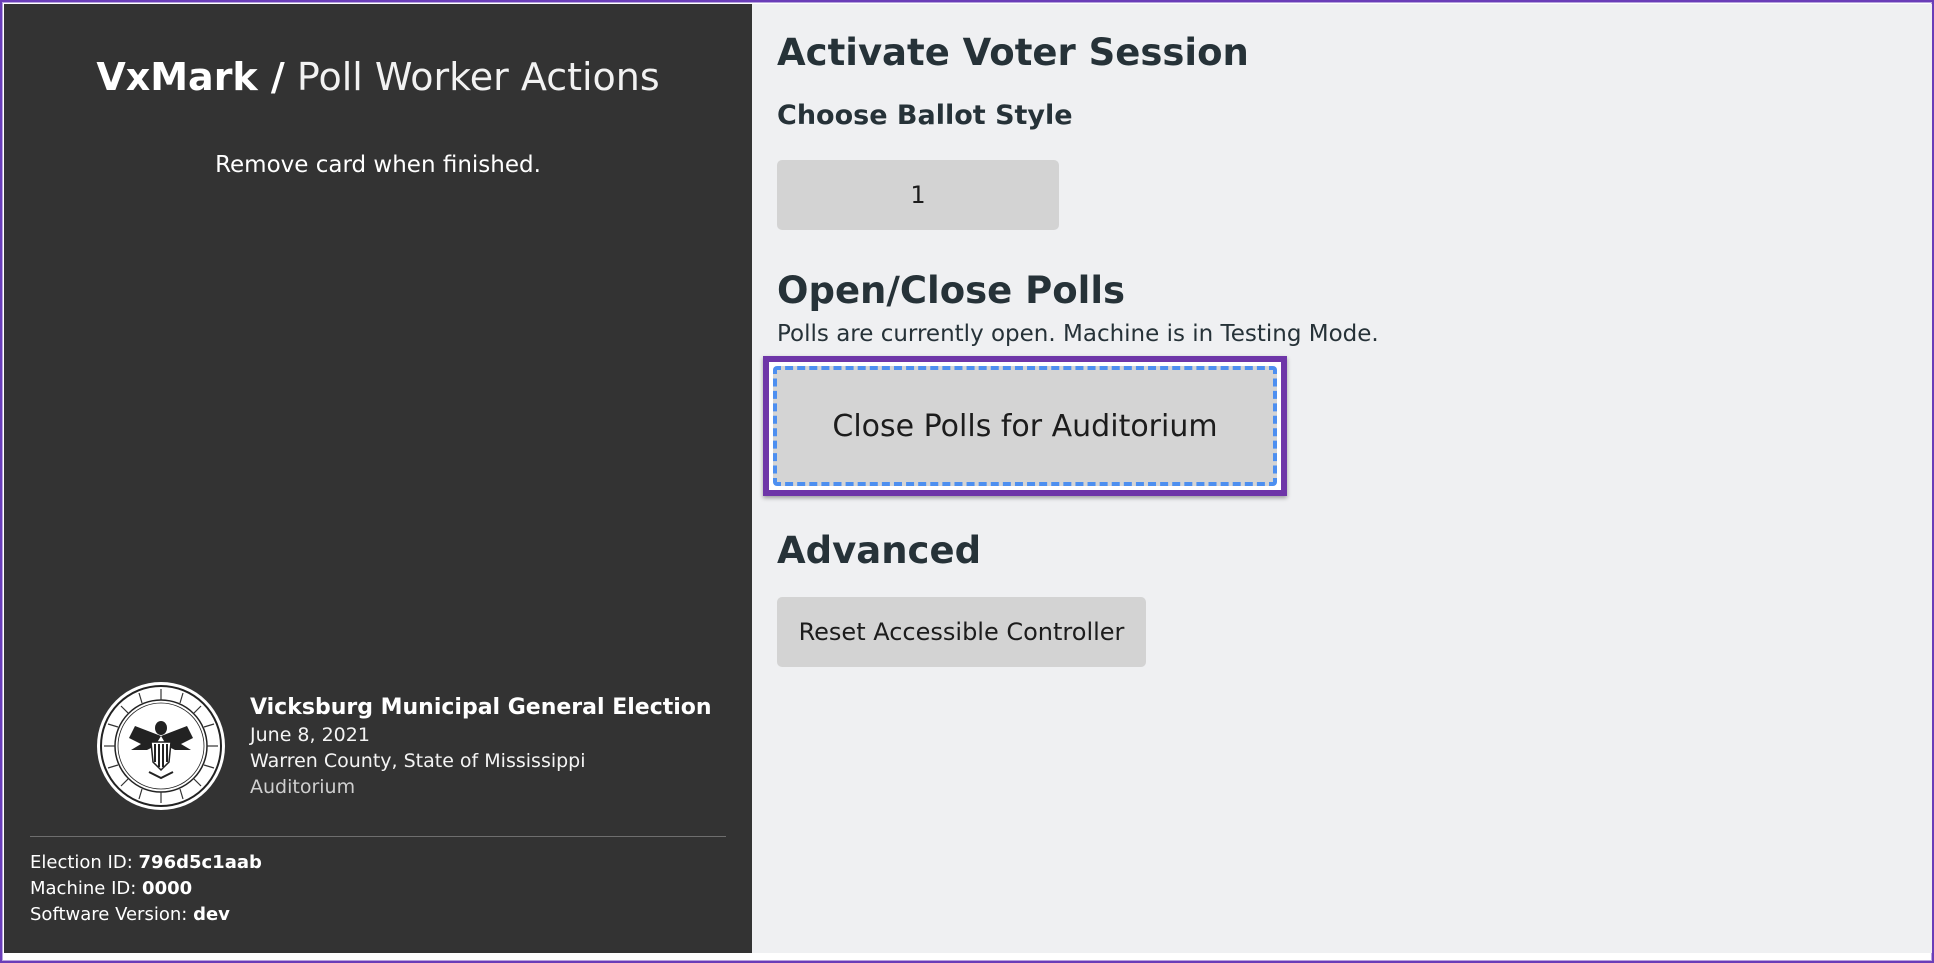 The width and height of the screenshot is (1934, 963). Describe the element at coordinates (951, 290) in the screenshot. I see `polls-heading: Open/Close Polls` at that location.